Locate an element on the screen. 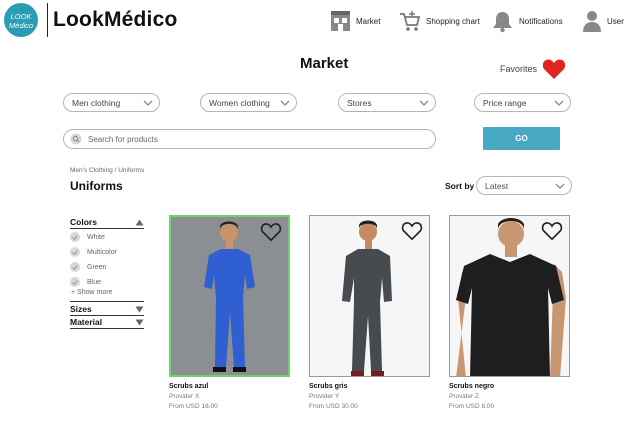 The image size is (640, 427). color-option-label: Blue is located at coordinates (94, 282).